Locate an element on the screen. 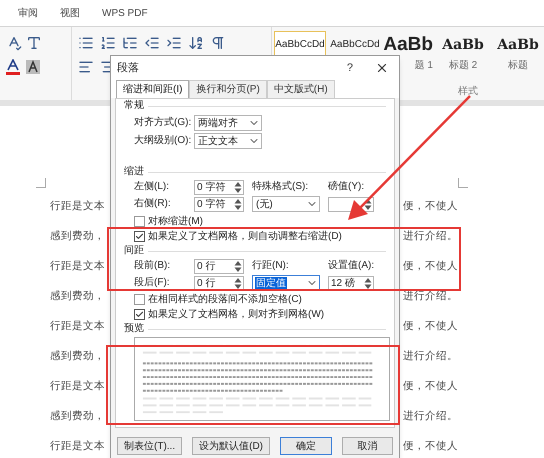  paragraph-mark-icon is located at coordinates (218, 43).